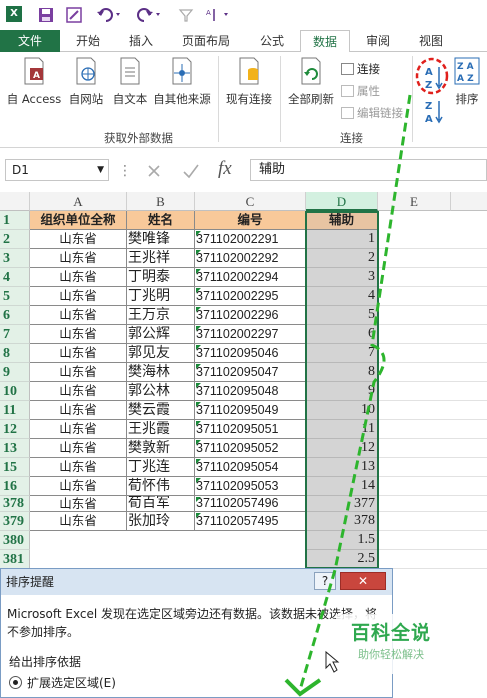 Image resolution: width=487 pixels, height=698 pixels. I want to click on column-header-e: E, so click(414, 201).